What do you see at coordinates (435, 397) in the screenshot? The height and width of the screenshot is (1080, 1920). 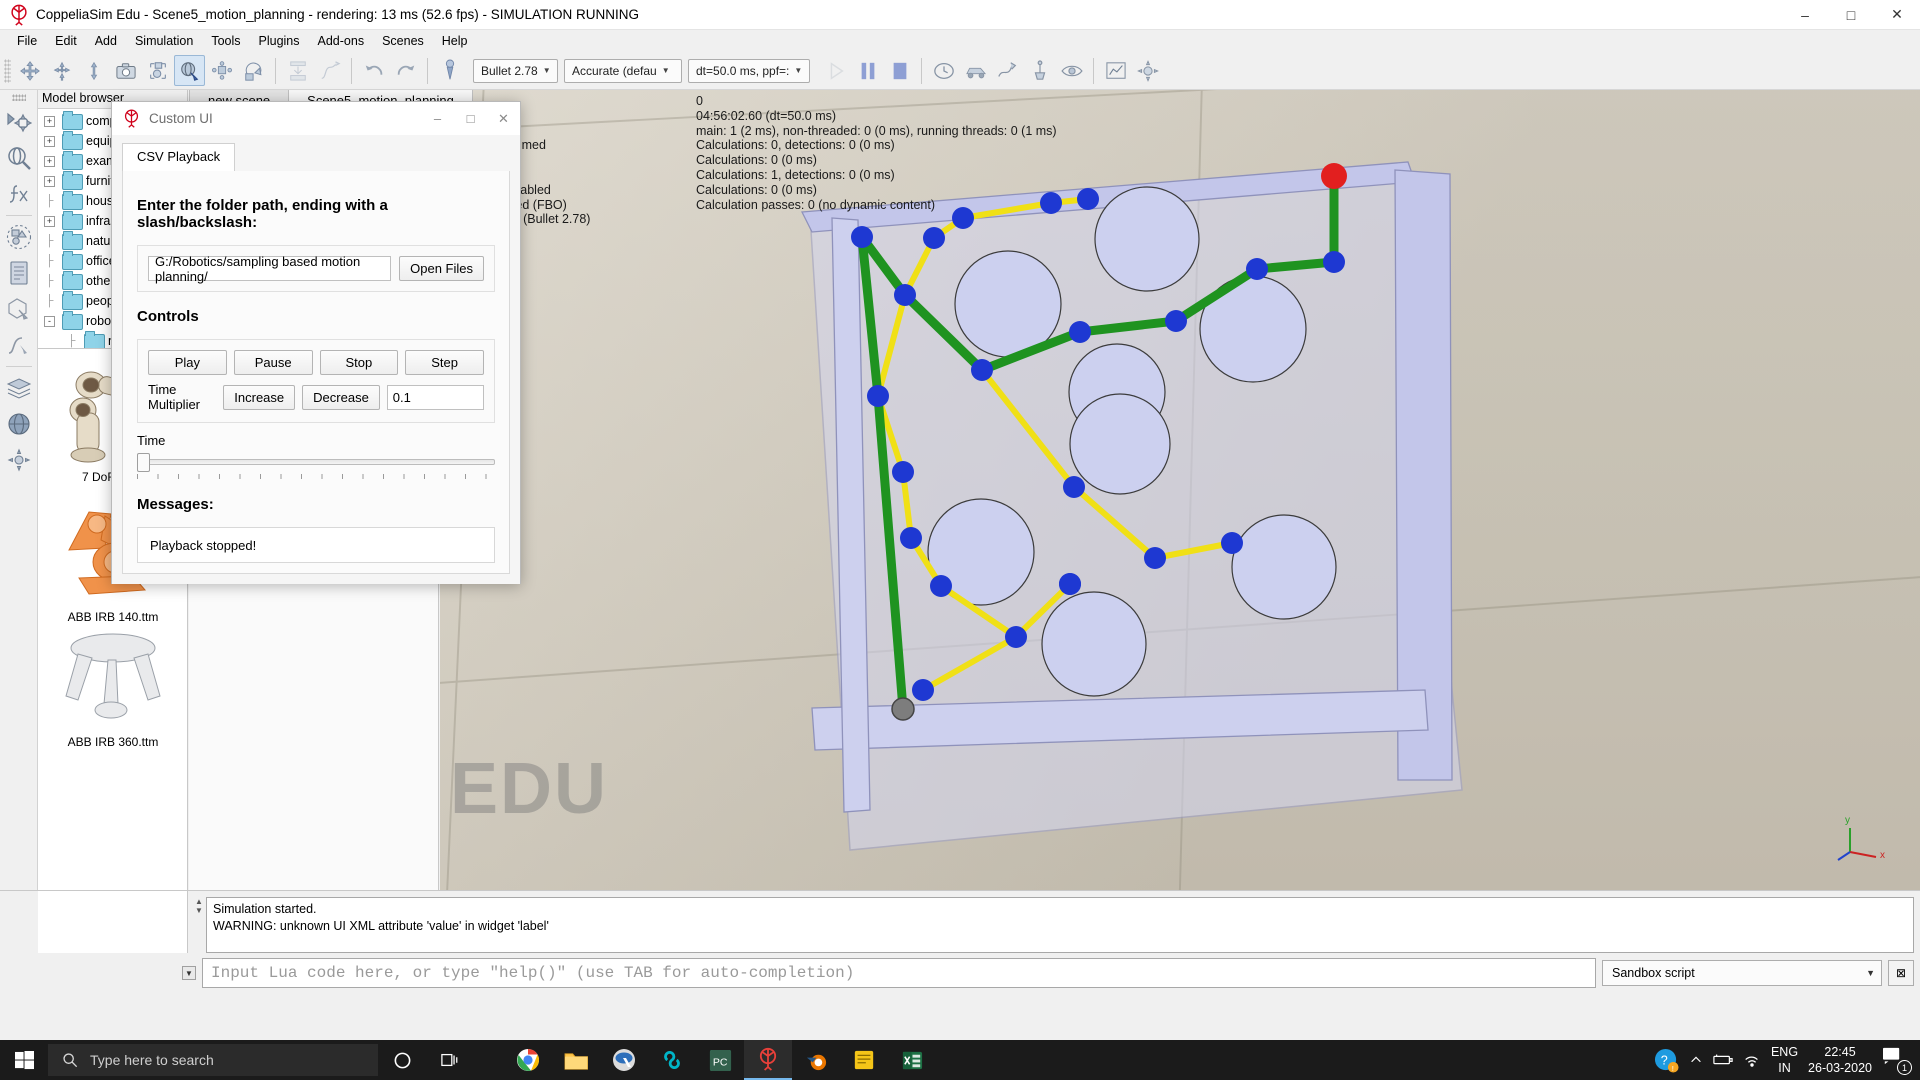 I see `time-multiplier-value: 0.1` at bounding box center [435, 397].